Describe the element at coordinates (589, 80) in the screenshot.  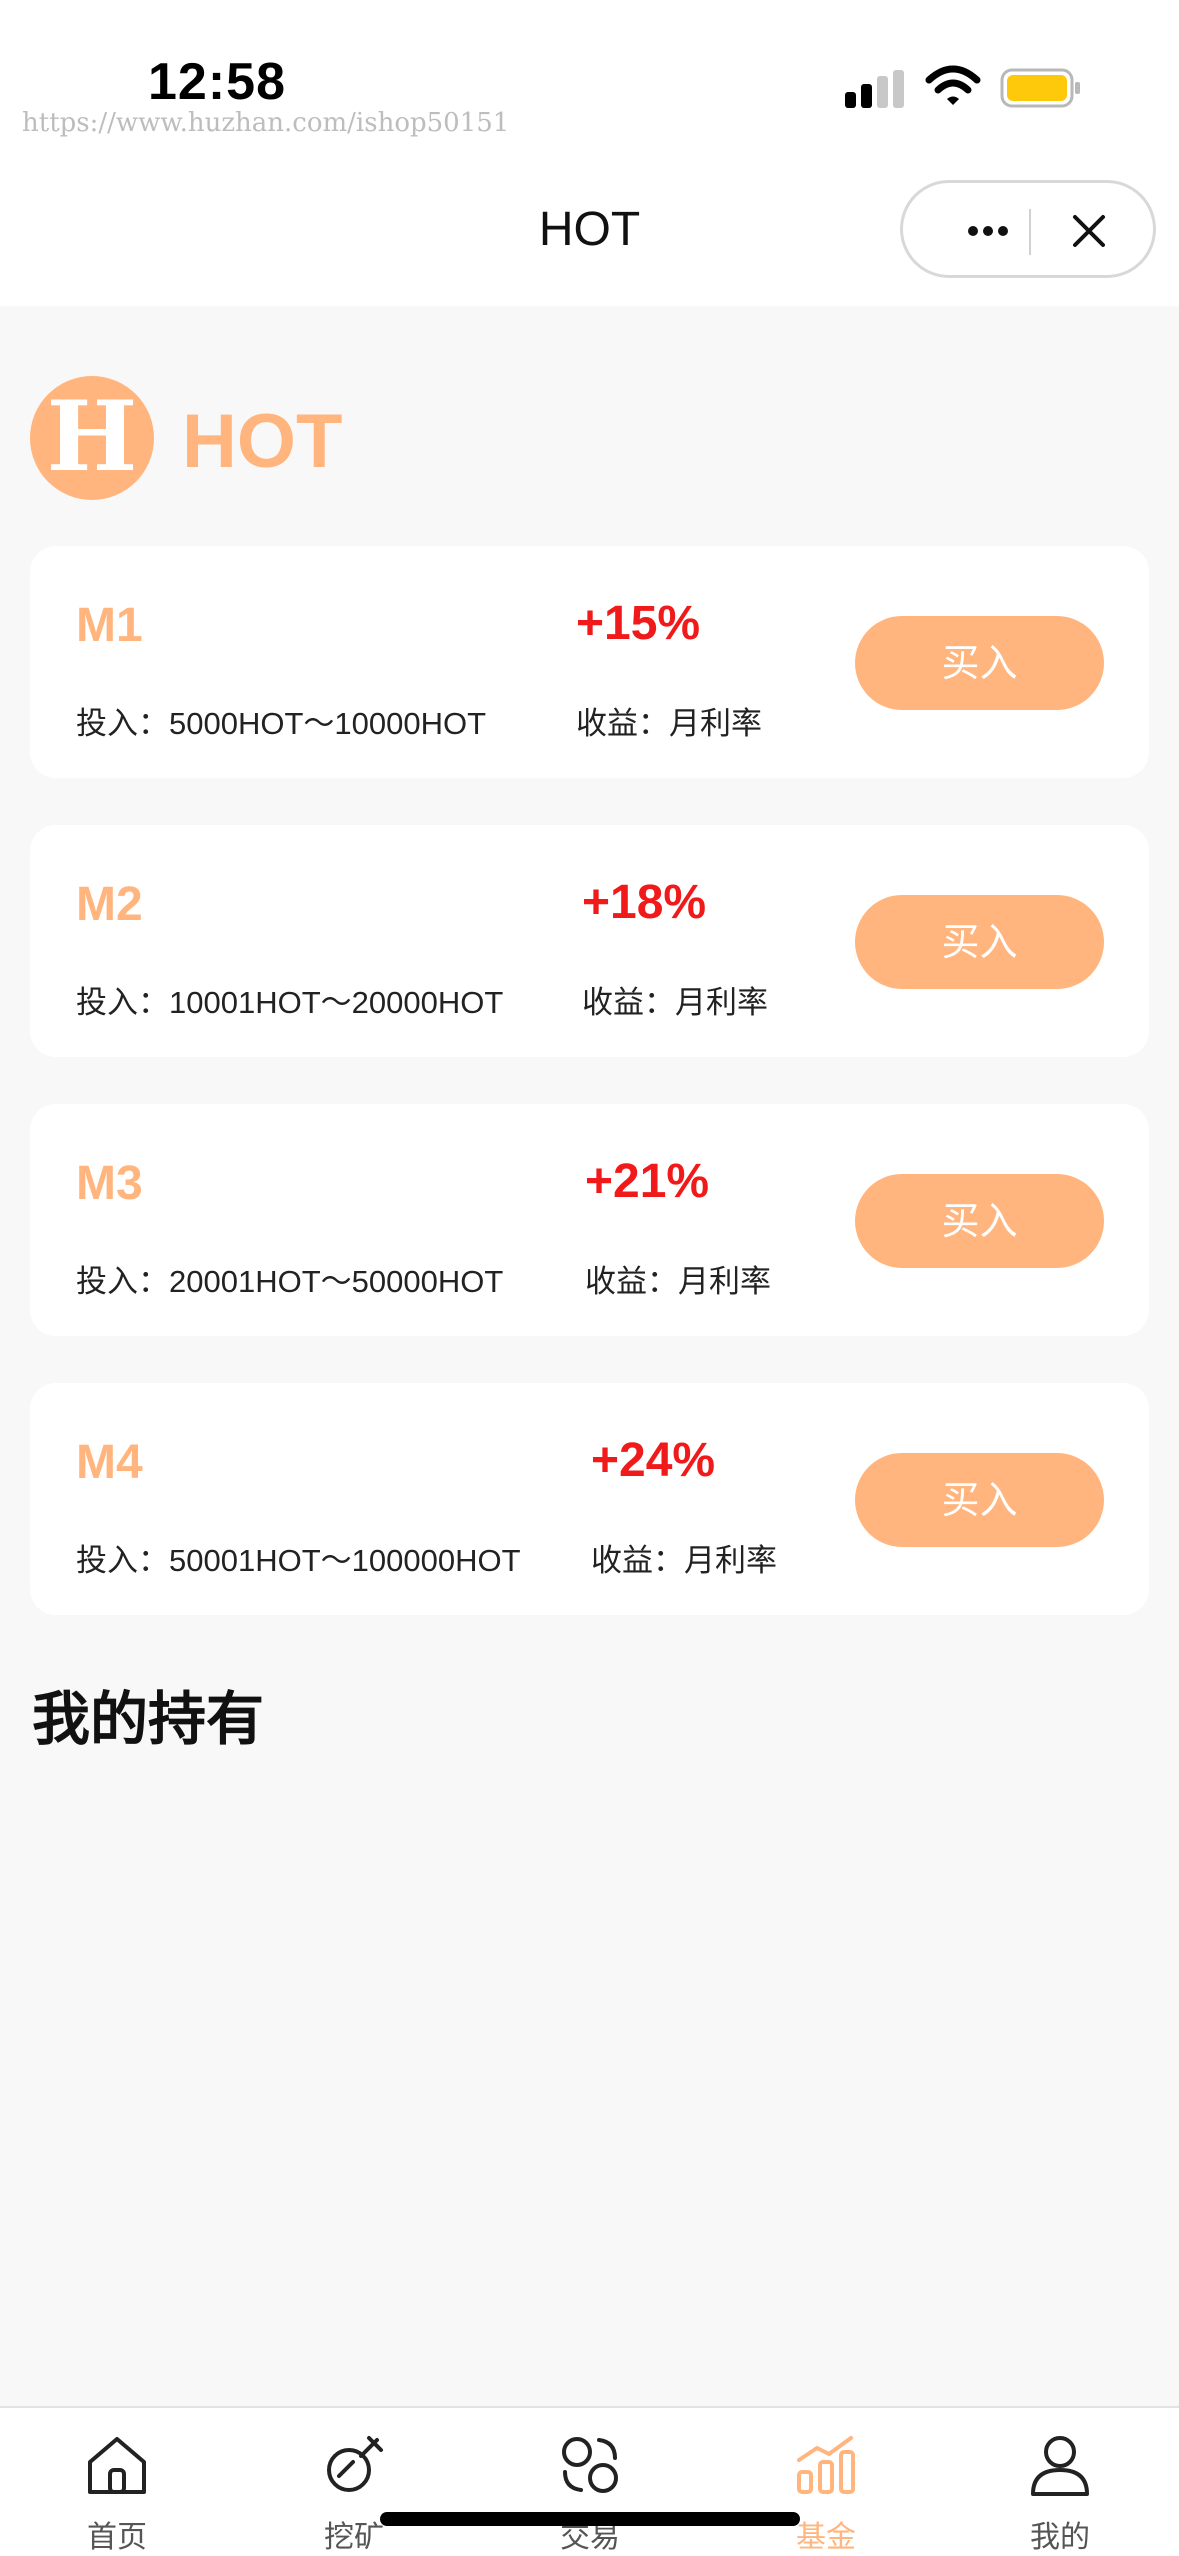
I see `status-bar: 12:58 https://www.huzhan.com/ishop50151` at that location.